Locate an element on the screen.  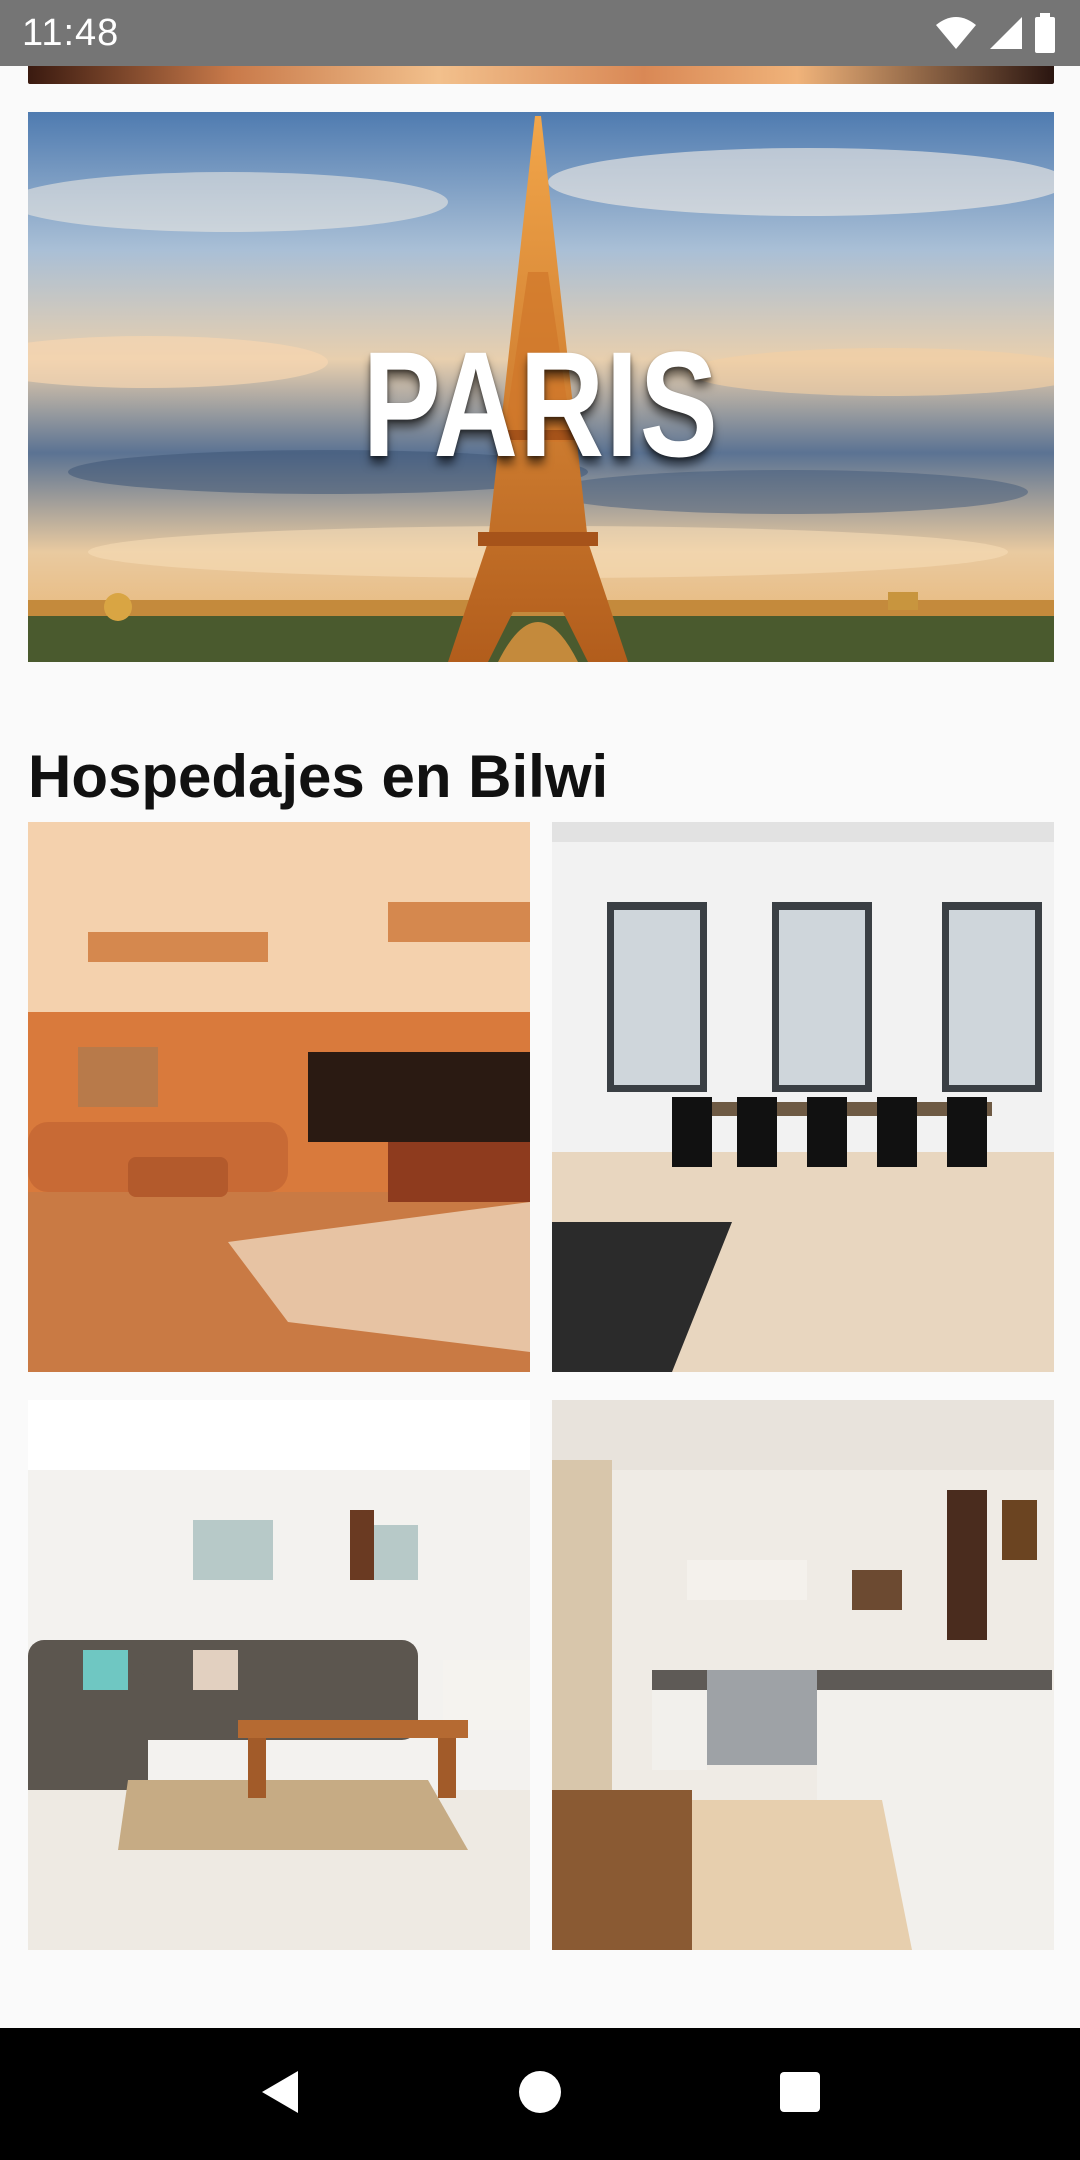
home-icon is located at coordinates (540, 2094).